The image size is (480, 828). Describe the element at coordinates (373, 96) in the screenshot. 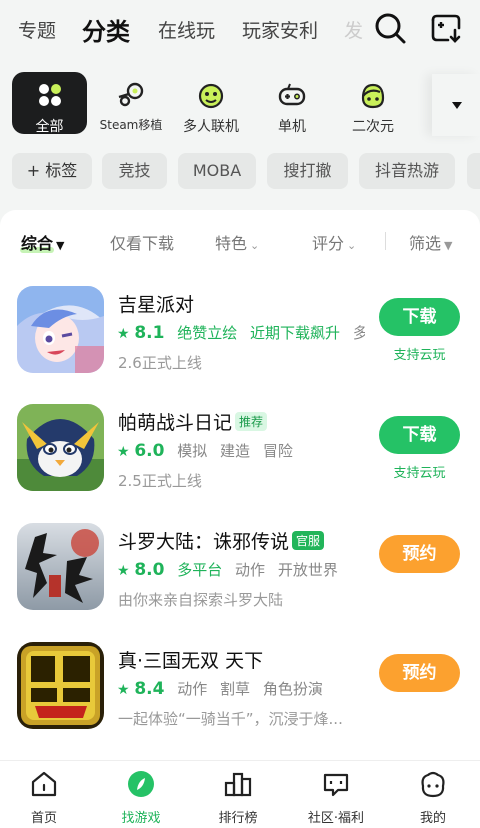

I see `anime-icon` at that location.